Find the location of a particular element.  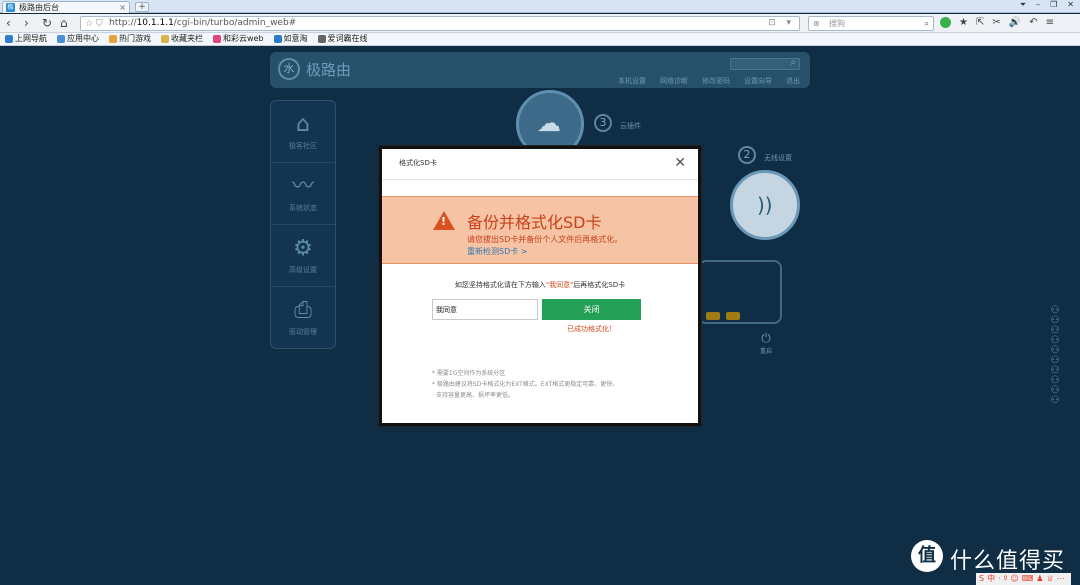

volume-icon: 🔊 is located at coordinates (1015, 22).